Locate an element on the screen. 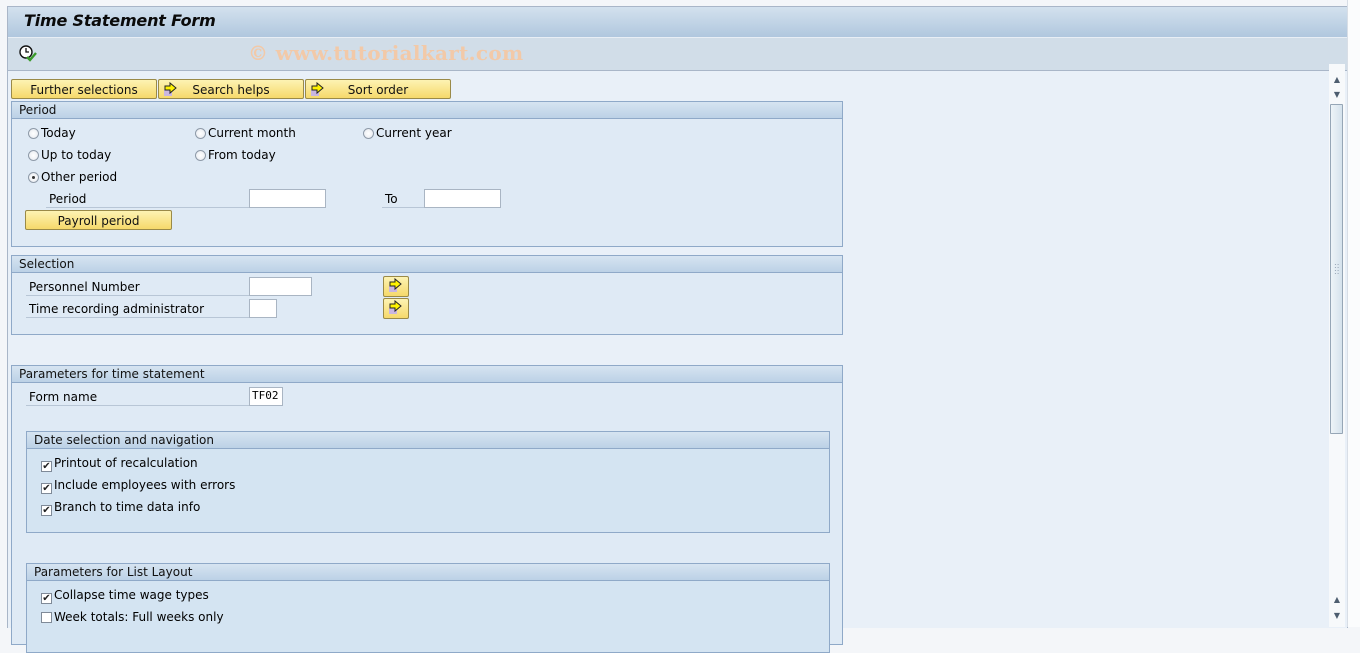 The image size is (1360, 653). checkbox-printout-of-recalculation: ✔ Printout of recalculation is located at coordinates (119, 463).